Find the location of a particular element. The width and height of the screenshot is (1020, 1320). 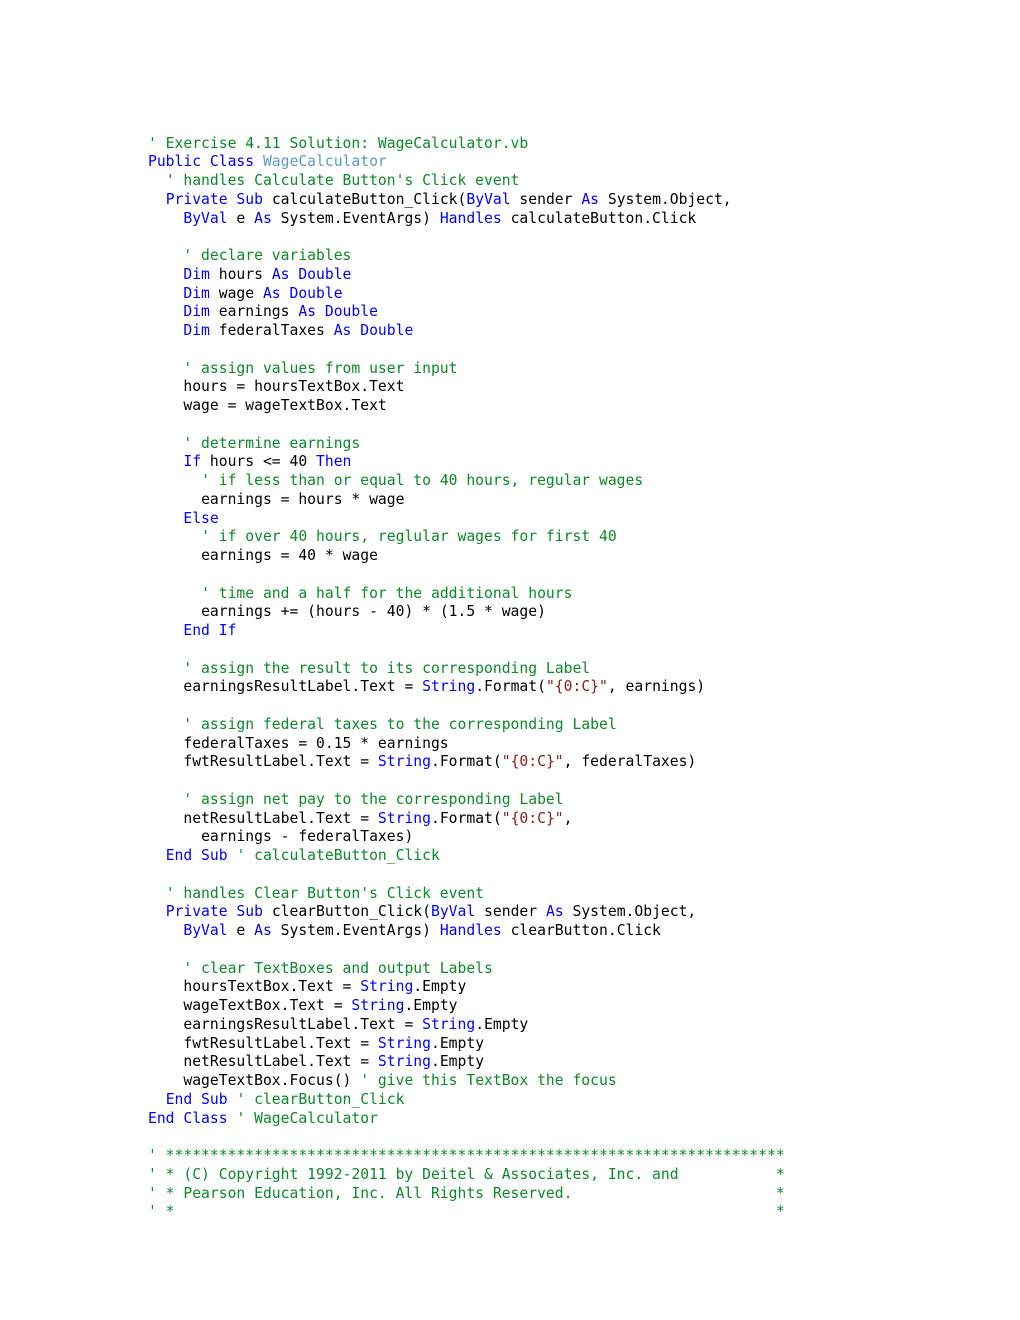

code-line: Dim earnings As Double is located at coordinates (528, 312).